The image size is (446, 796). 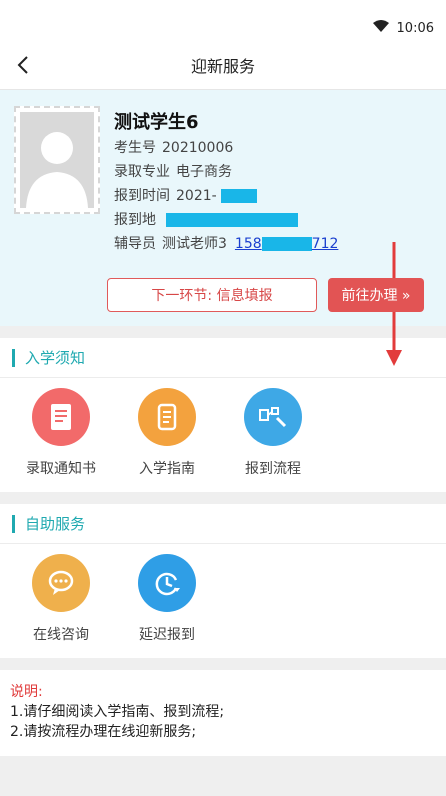 I want to click on report-flow-button: 报到流程, so click(x=273, y=433).